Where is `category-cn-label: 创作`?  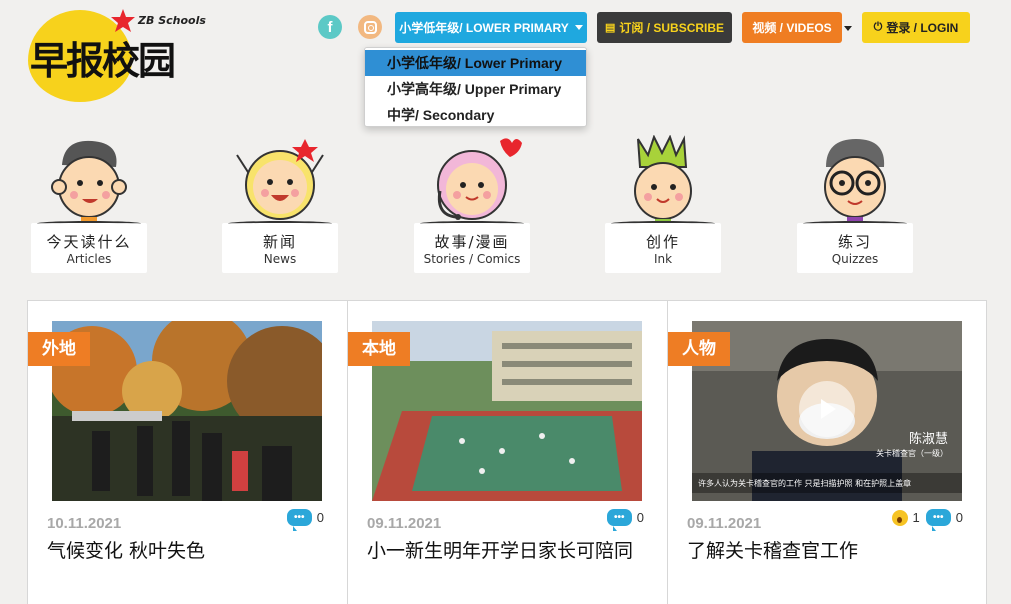
category-cn-label: 创作 is located at coordinates (662, 241).